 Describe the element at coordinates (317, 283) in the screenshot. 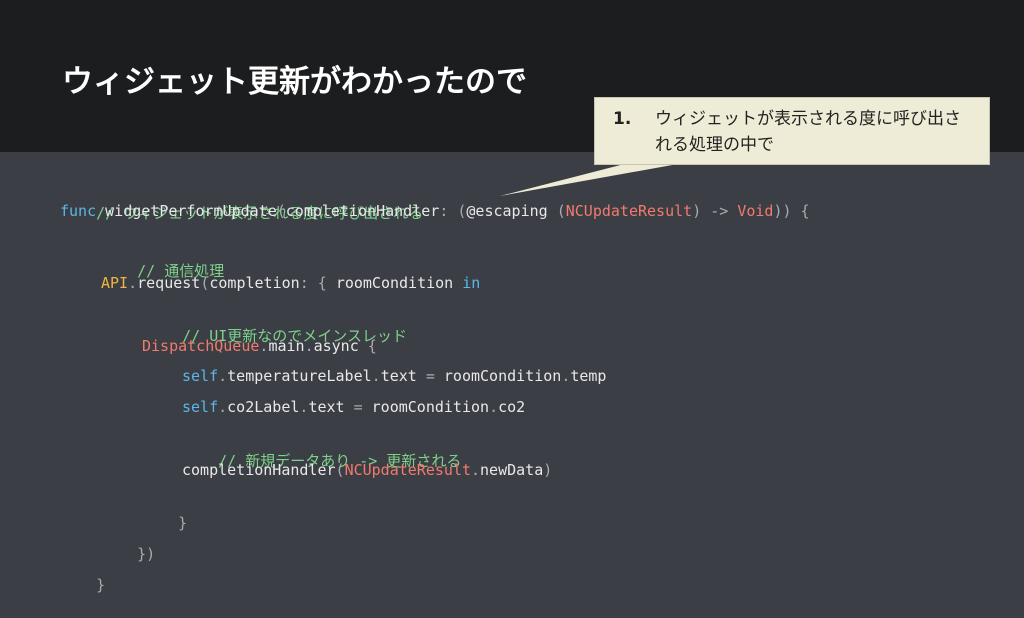

I see `code-punct: : {` at that location.